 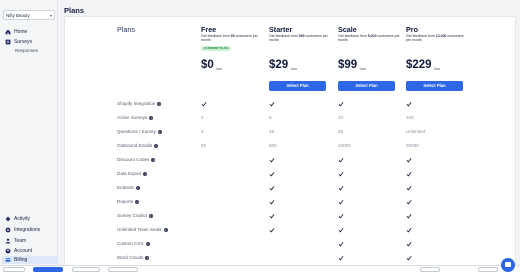 I want to click on team-icon, so click(x=8, y=241).